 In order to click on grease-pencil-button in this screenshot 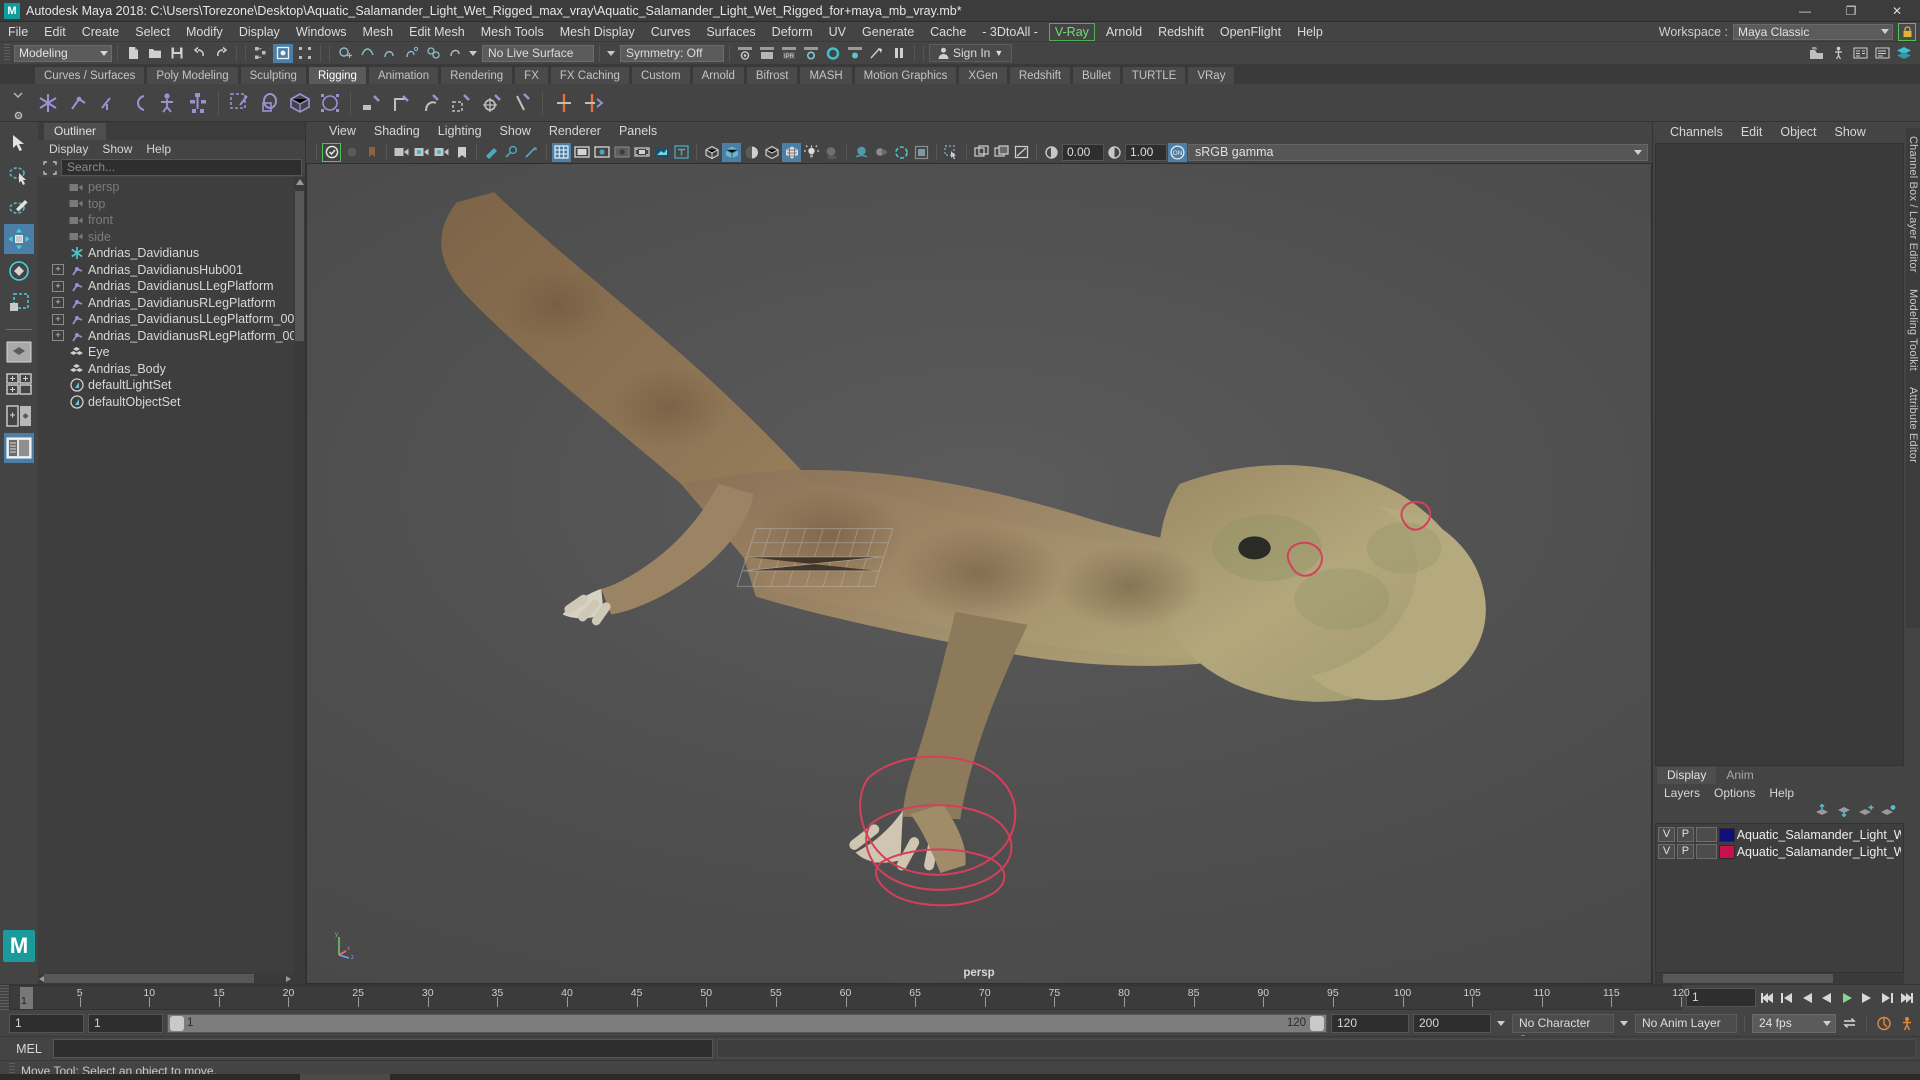, I will do `click(511, 152)`.